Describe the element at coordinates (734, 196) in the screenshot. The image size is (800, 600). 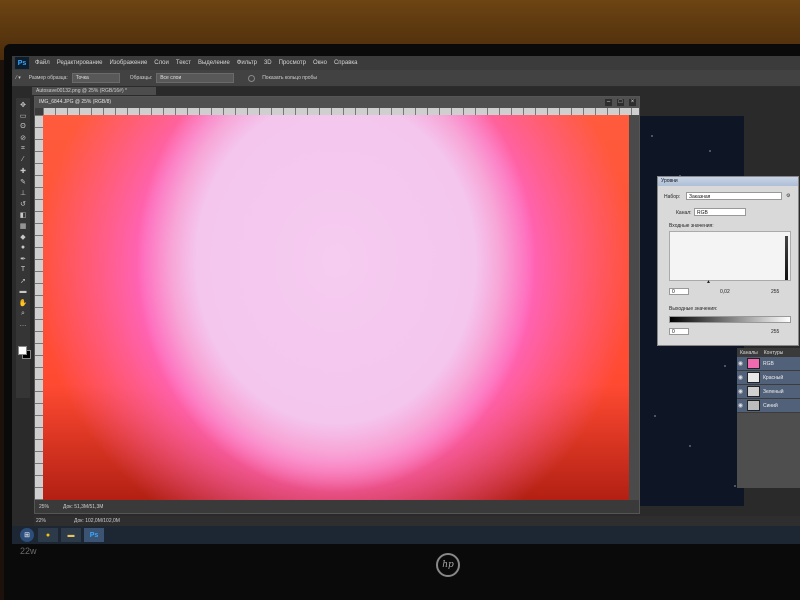
I see `preset-select: Заказная` at that location.